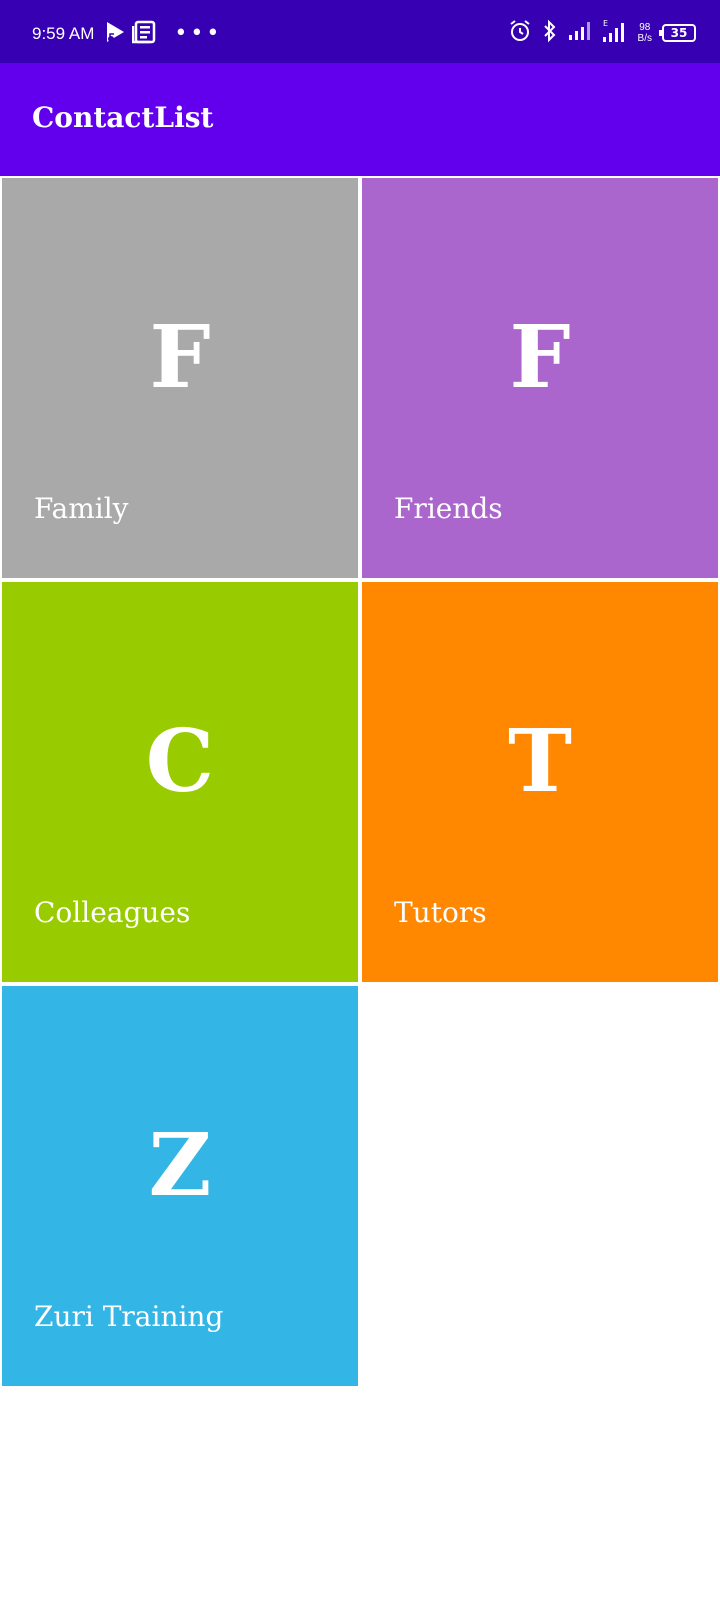  I want to click on group-card-family: F Family, so click(180, 378).